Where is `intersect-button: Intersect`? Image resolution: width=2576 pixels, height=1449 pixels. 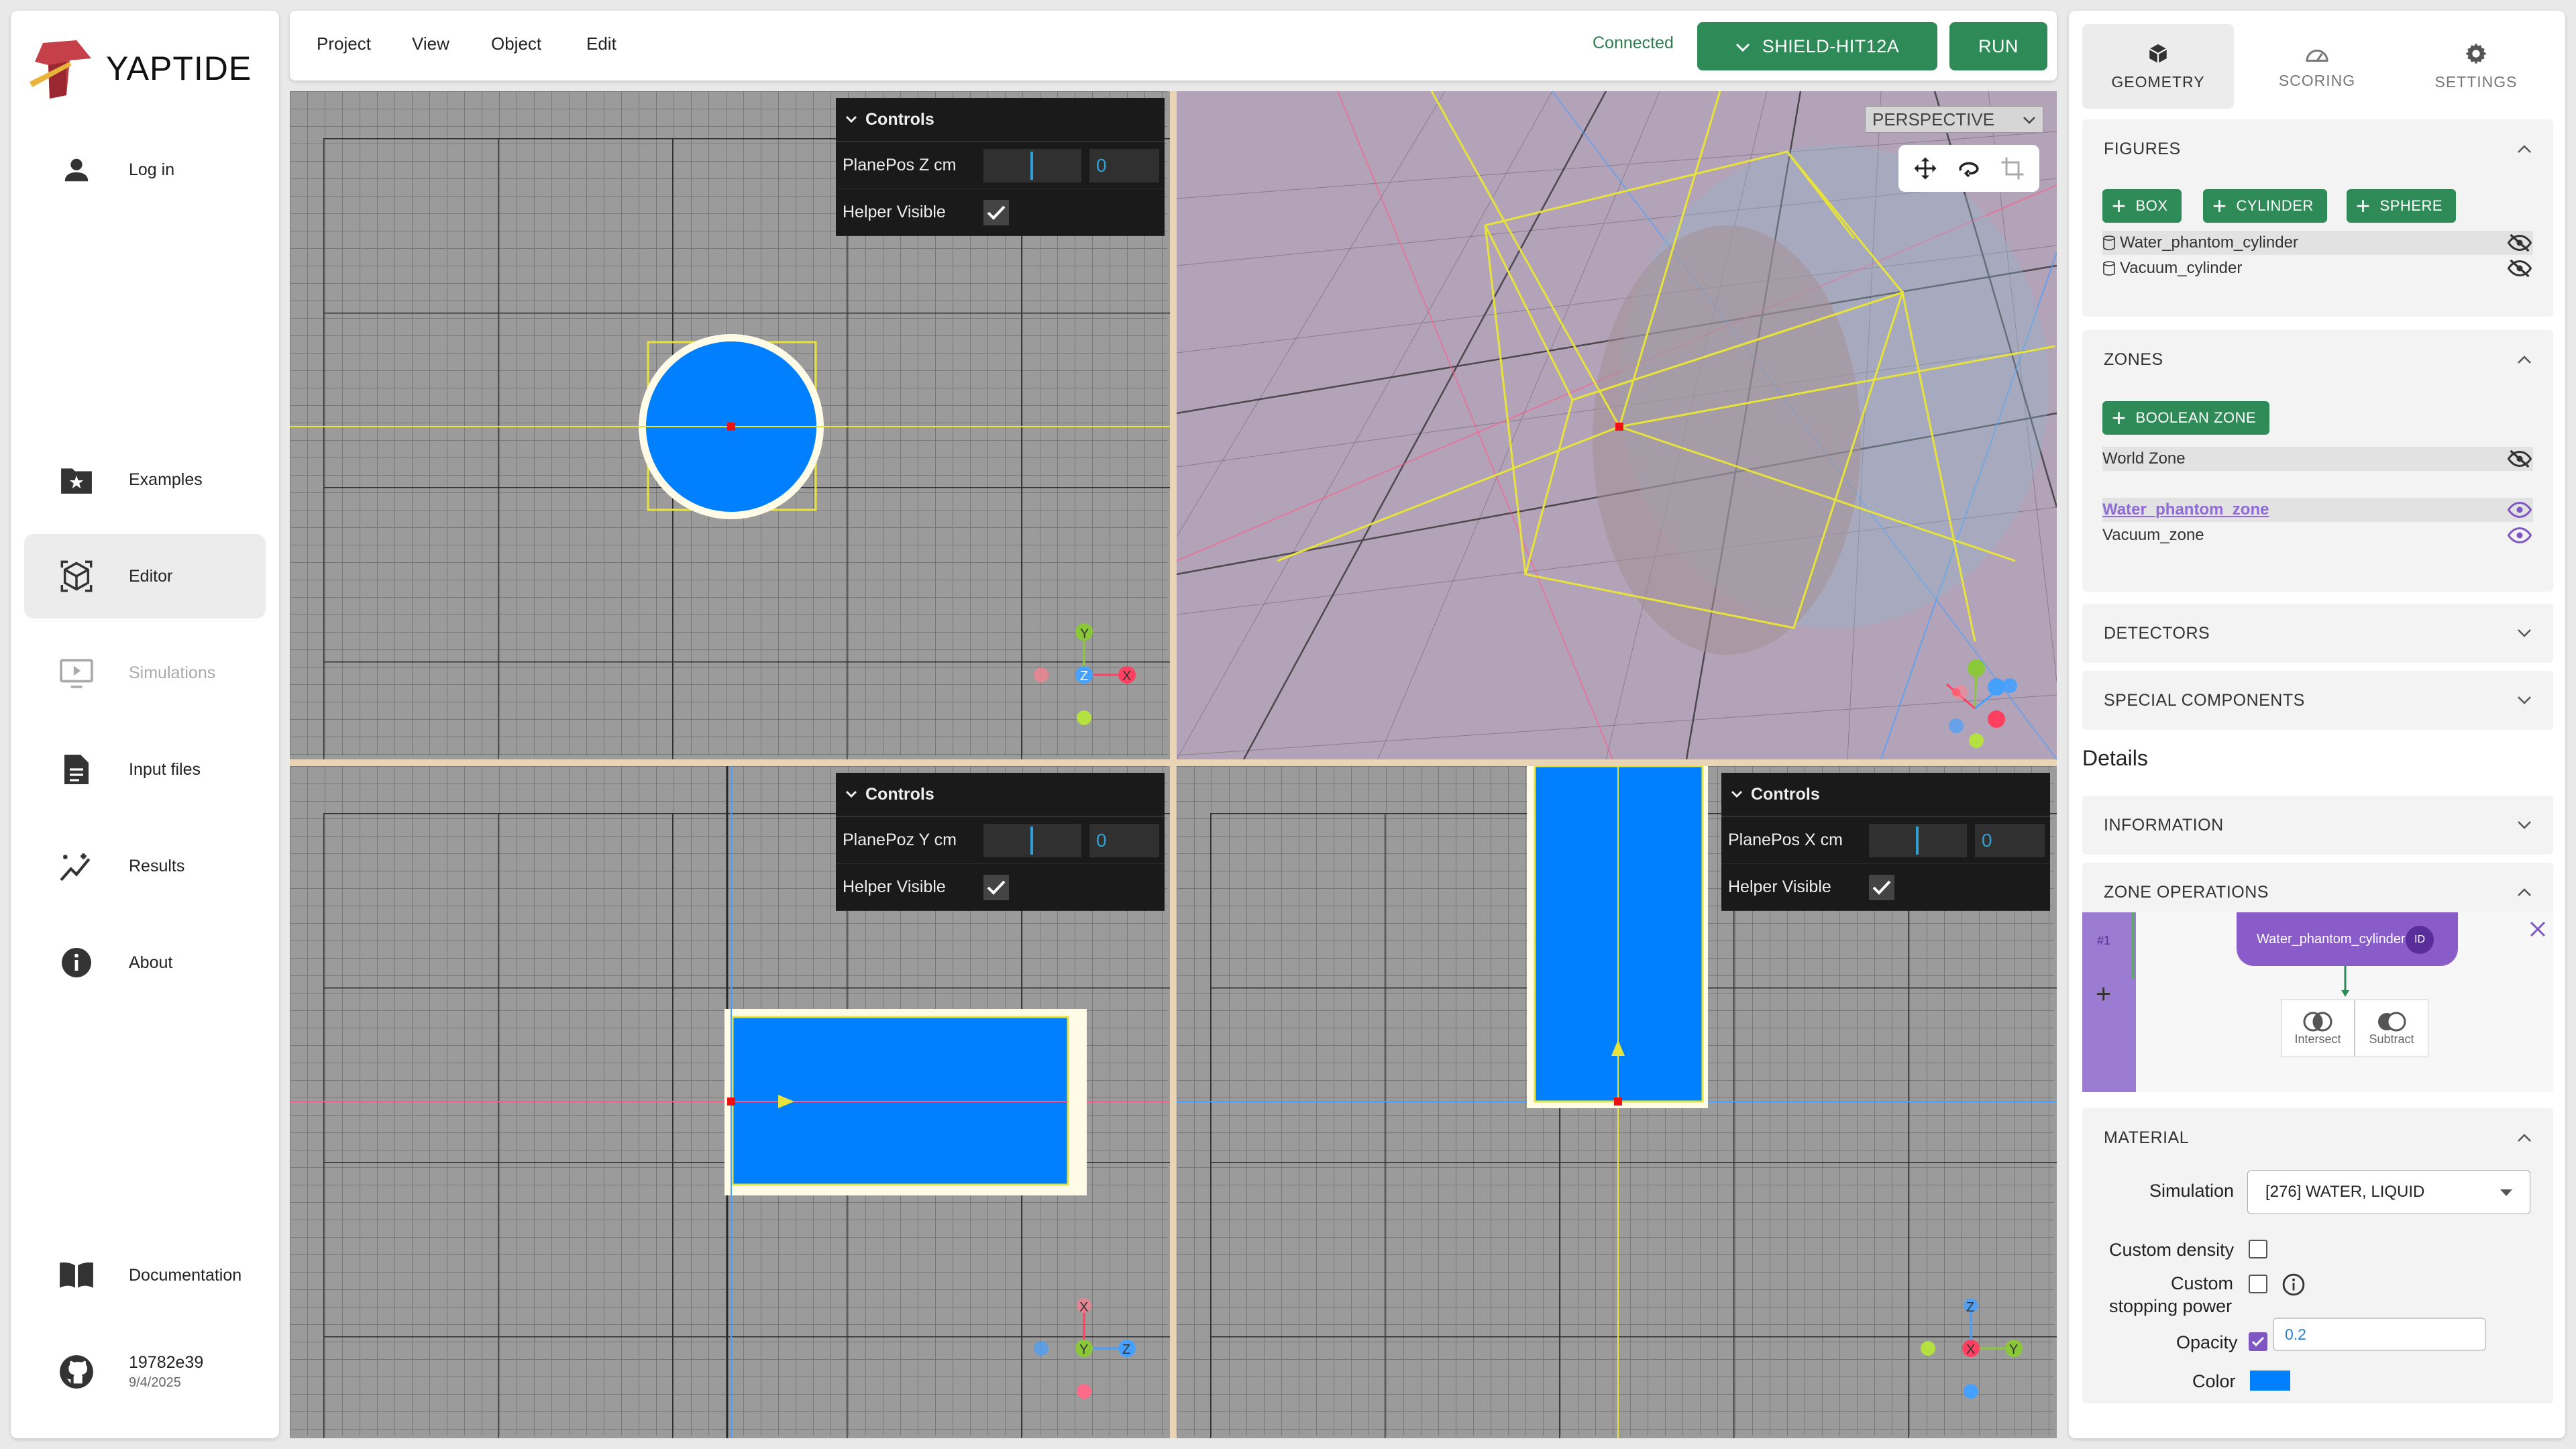
intersect-button: Intersect is located at coordinates (2318, 1028).